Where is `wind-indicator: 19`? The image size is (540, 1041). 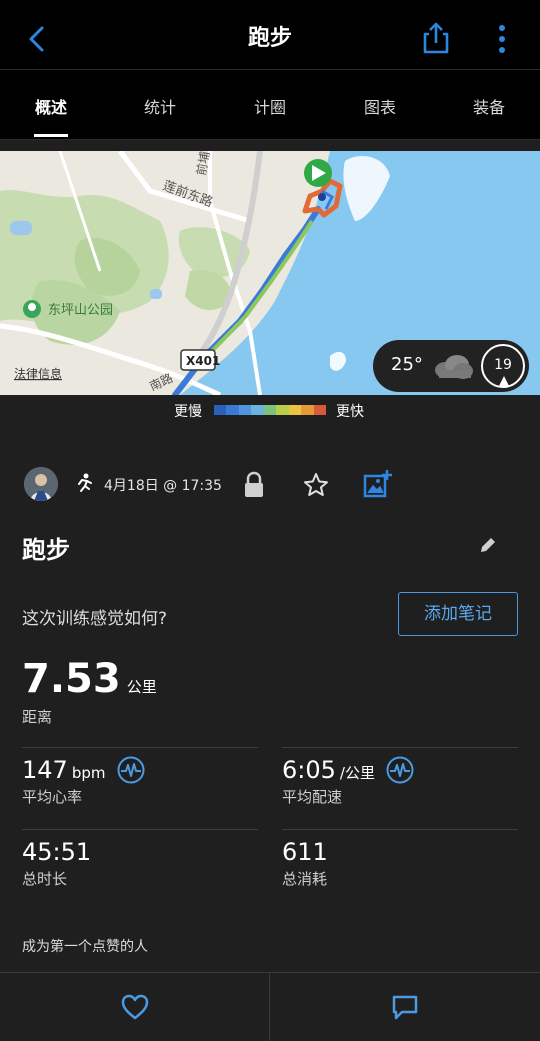 wind-indicator: 19 is located at coordinates (503, 366).